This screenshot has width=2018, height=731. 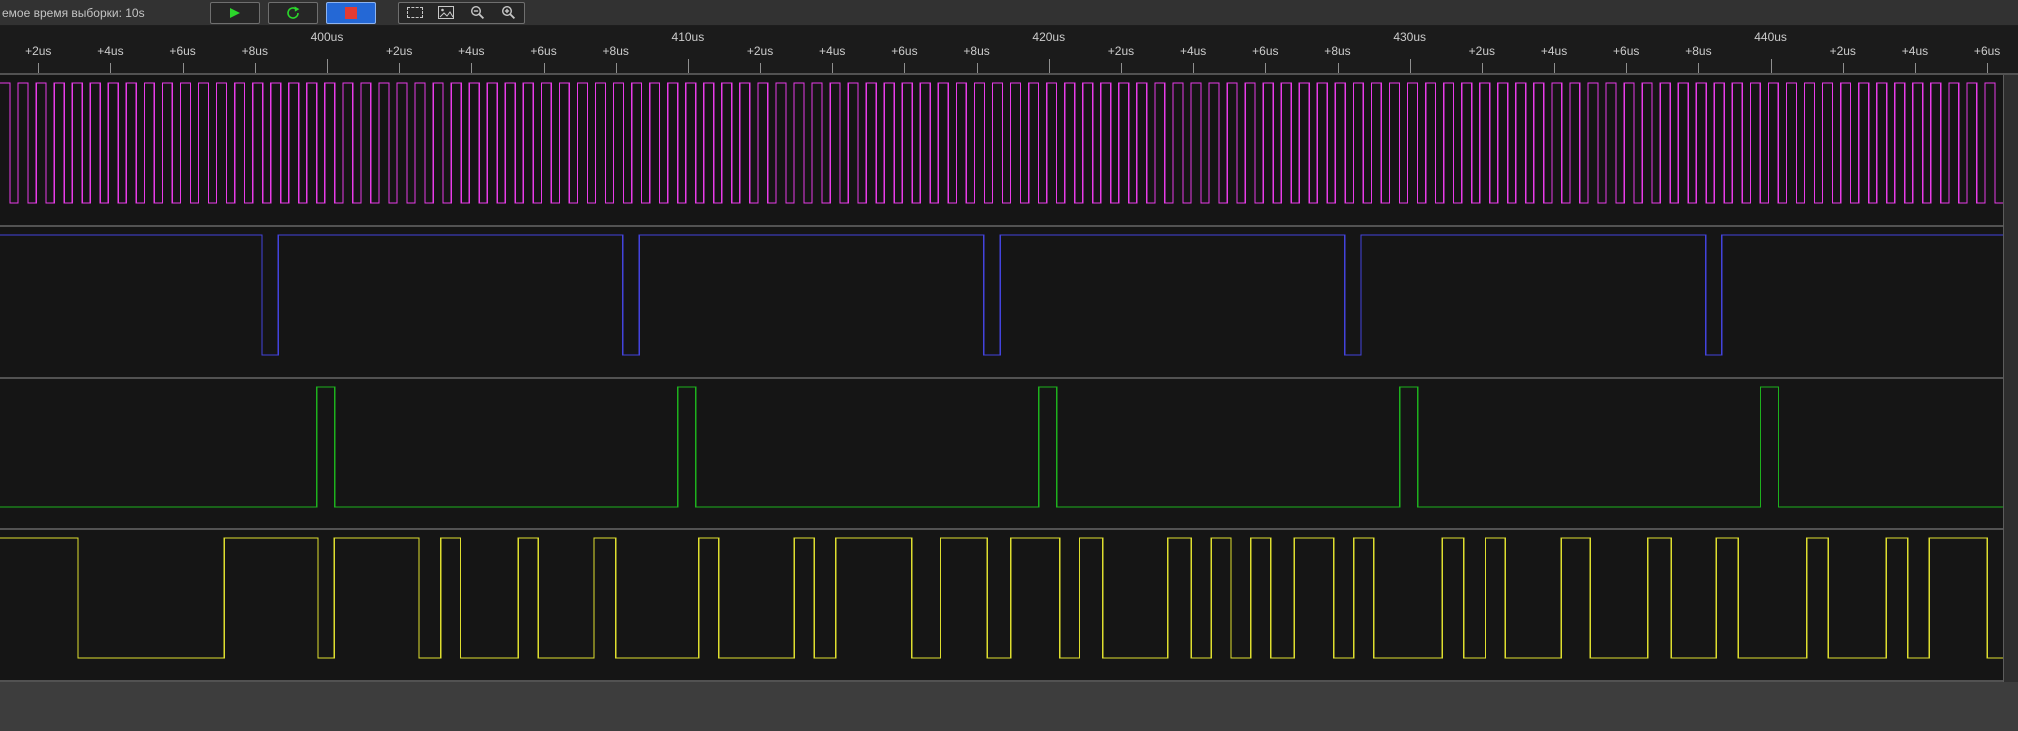 What do you see at coordinates (1770, 37) in the screenshot?
I see `ruler-tick-label: 440us` at bounding box center [1770, 37].